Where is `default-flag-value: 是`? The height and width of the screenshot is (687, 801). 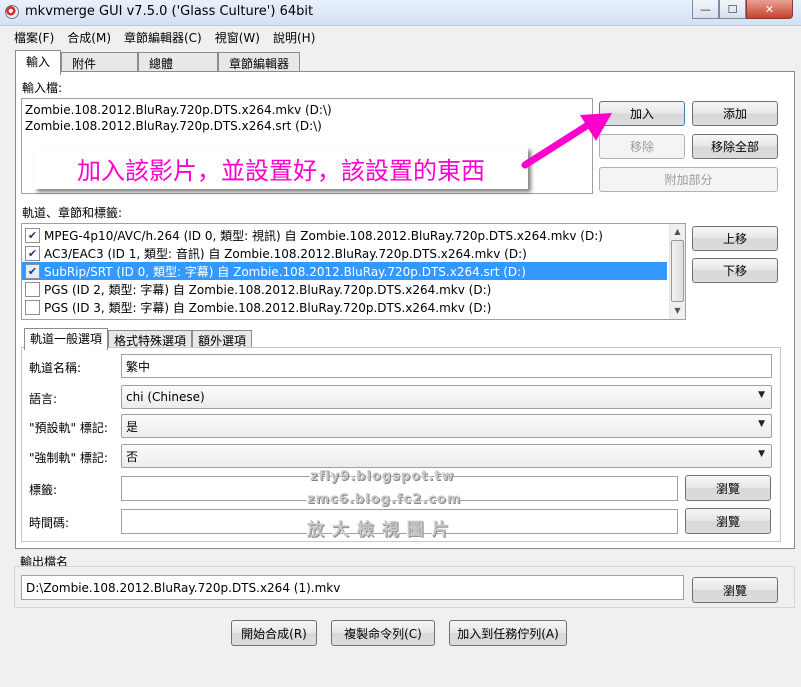
default-flag-value: 是 is located at coordinates (132, 426).